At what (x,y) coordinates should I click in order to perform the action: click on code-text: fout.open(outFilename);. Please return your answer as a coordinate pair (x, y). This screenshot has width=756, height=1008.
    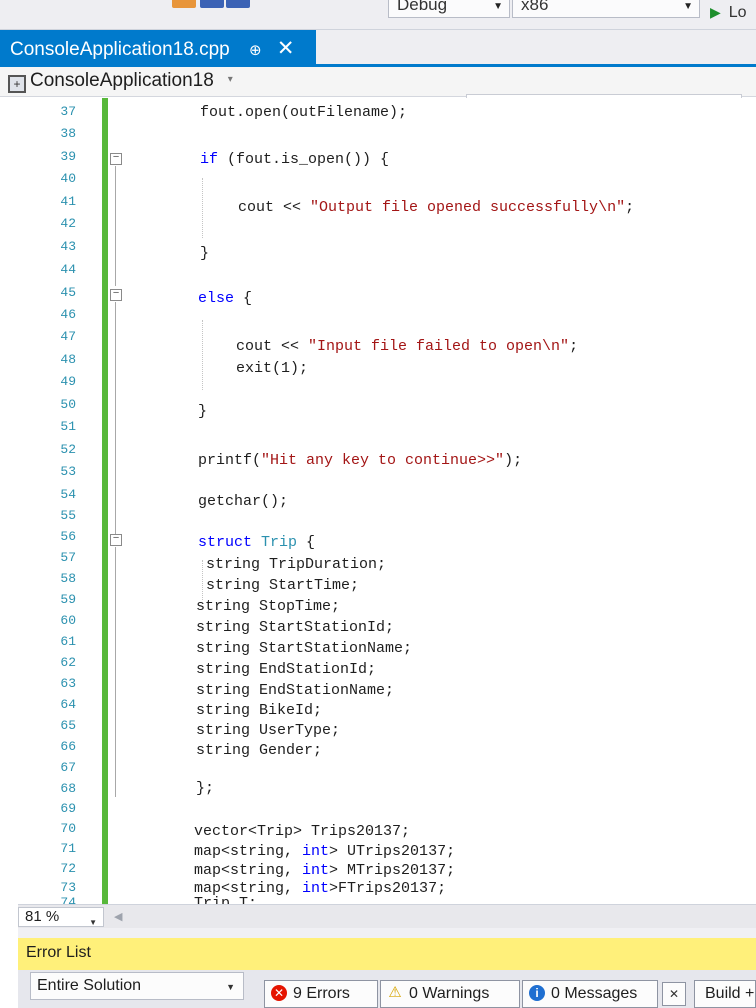
    Looking at the image, I should click on (304, 112).